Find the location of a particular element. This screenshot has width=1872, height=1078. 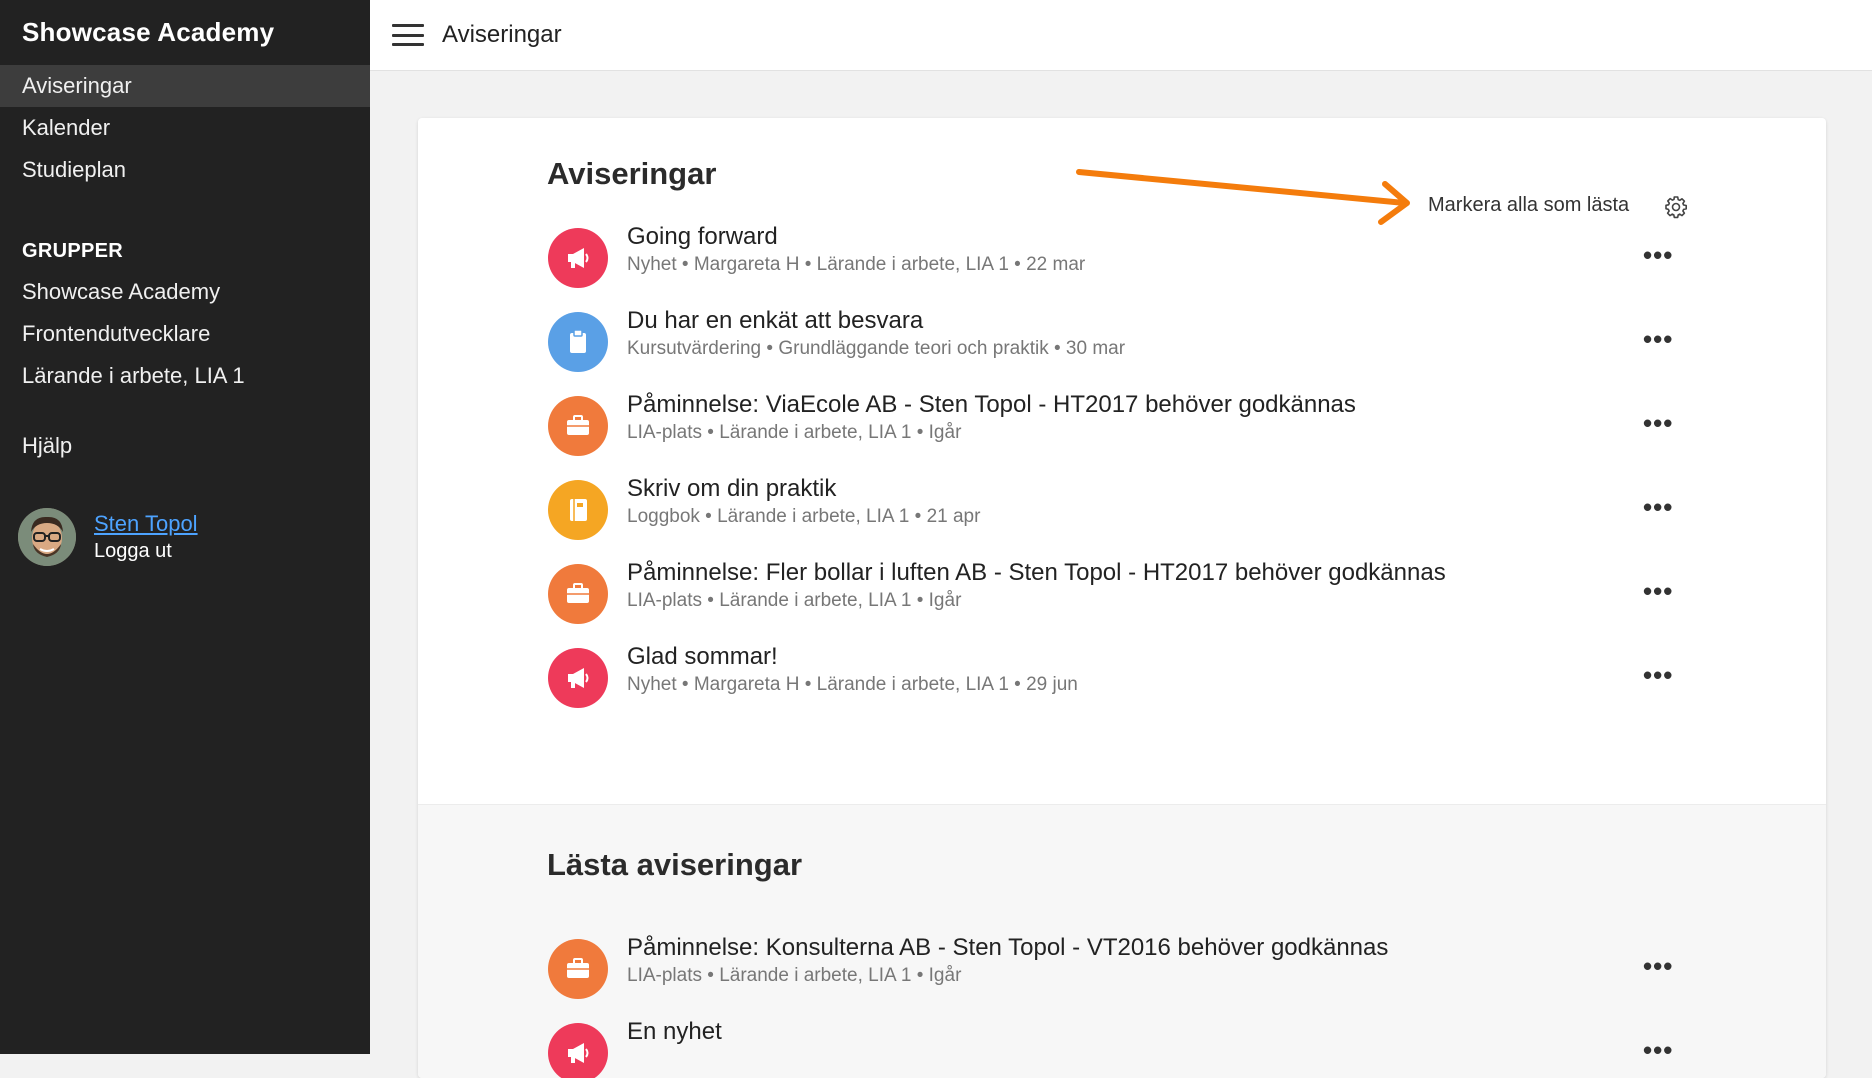

groups-heading: GRUPPER is located at coordinates (73, 250).